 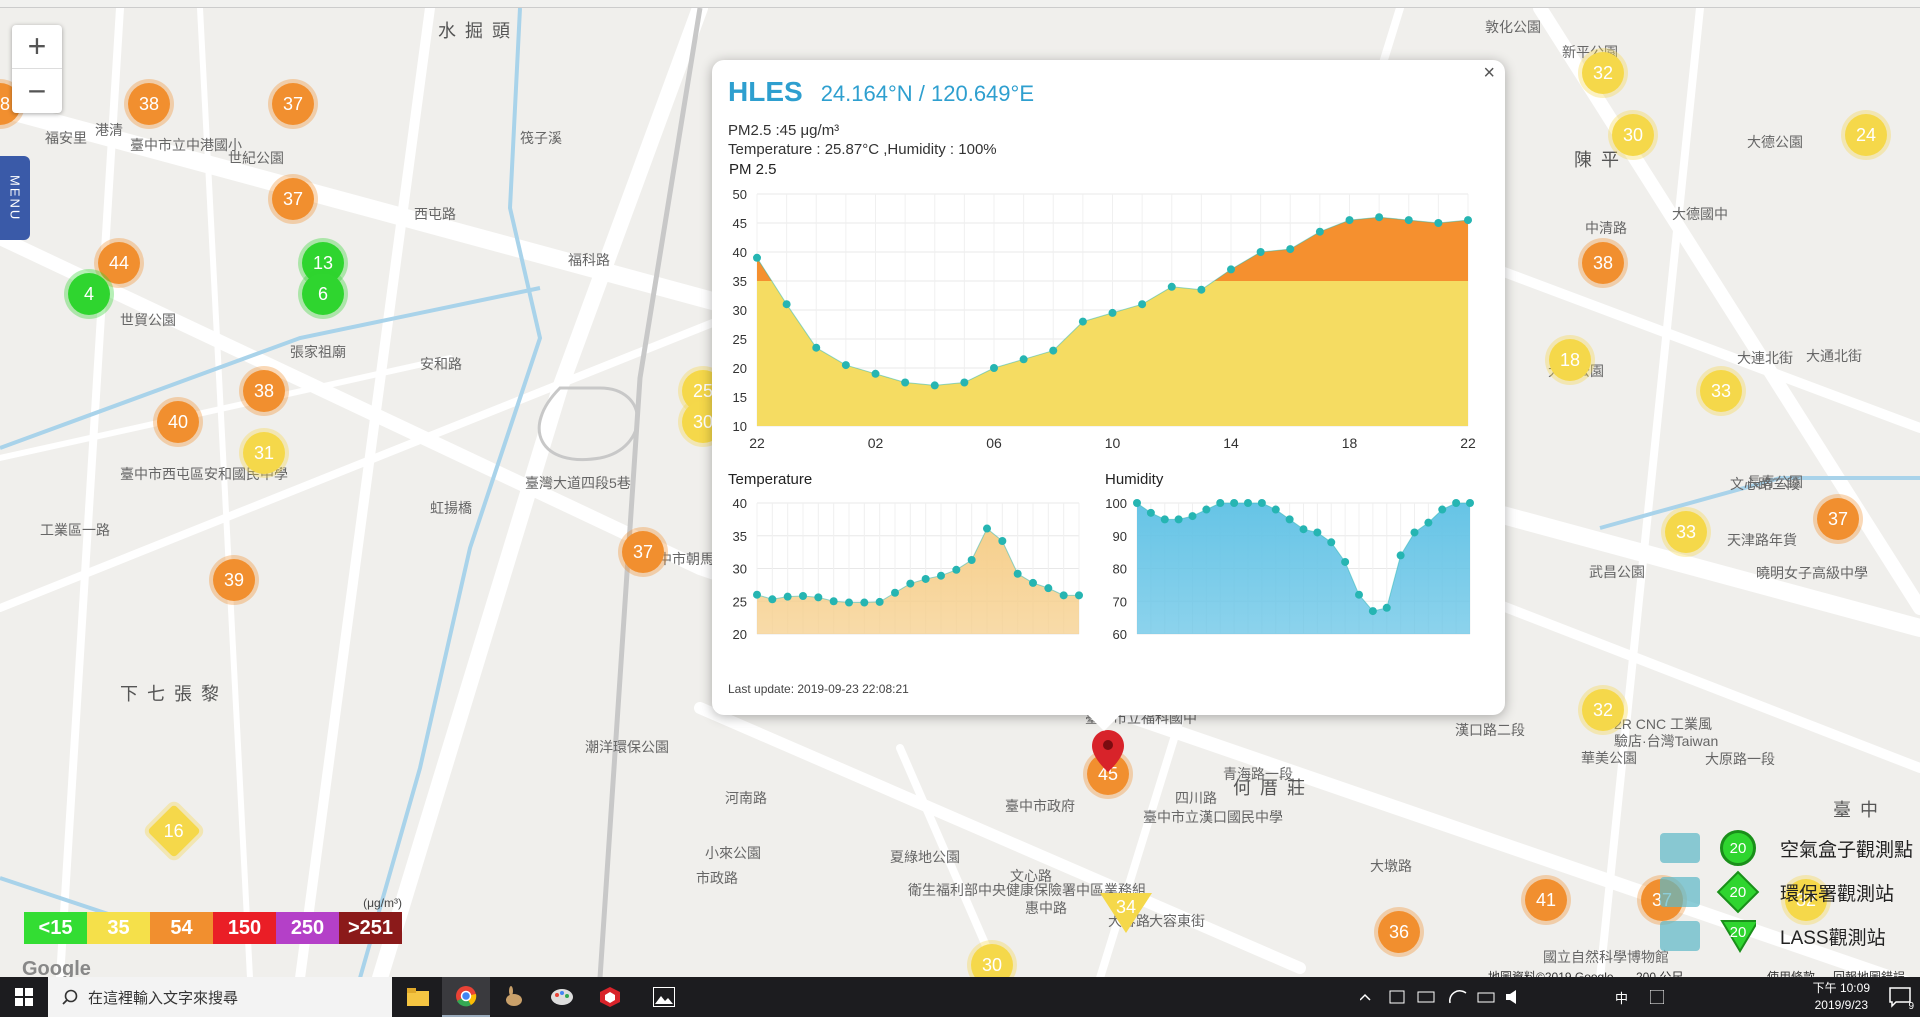 I want to click on app-photos-icon, so click(x=664, y=997).